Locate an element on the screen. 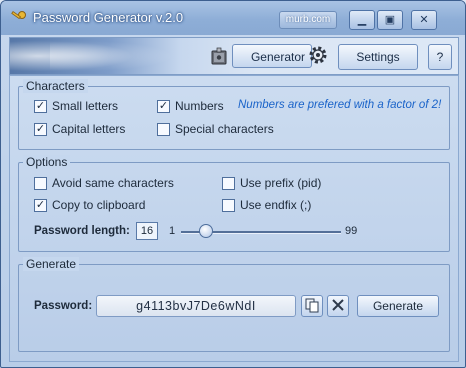 The height and width of the screenshot is (368, 466). slider-max-label: 99 is located at coordinates (351, 231).